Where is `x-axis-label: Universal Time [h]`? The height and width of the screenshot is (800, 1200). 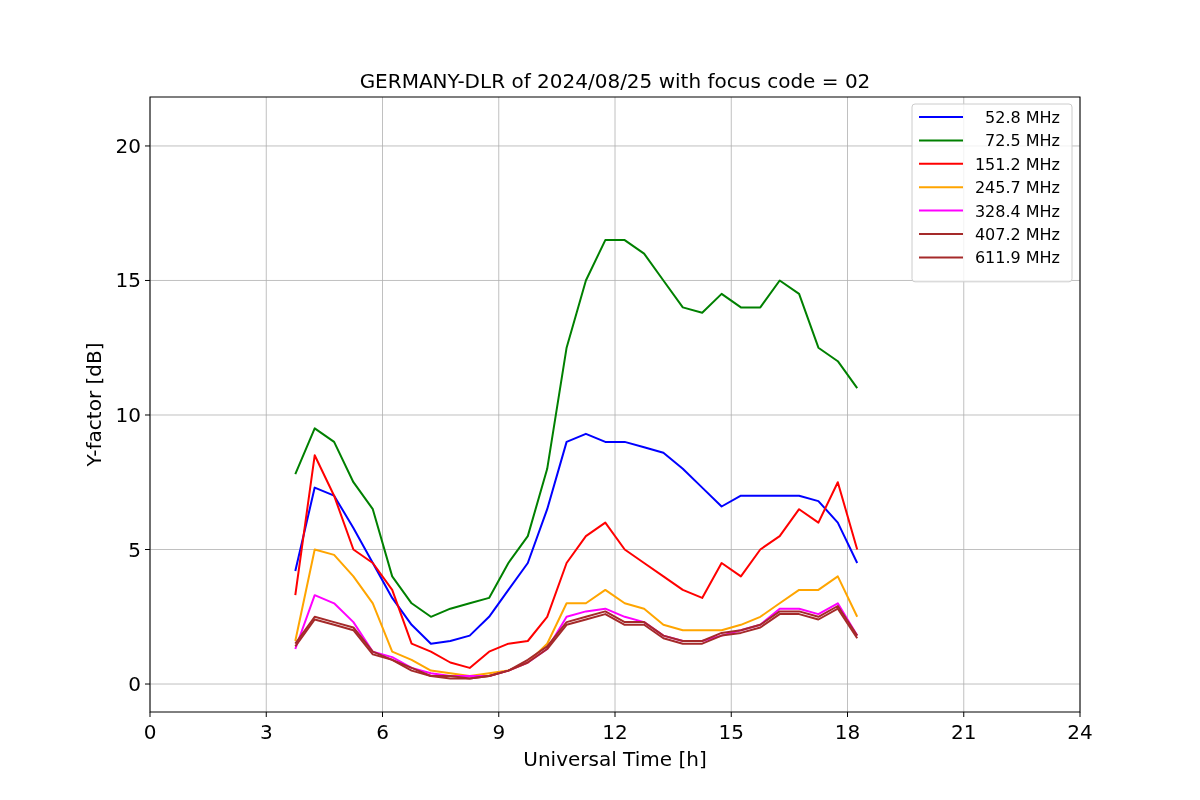 x-axis-label: Universal Time [h] is located at coordinates (615, 759).